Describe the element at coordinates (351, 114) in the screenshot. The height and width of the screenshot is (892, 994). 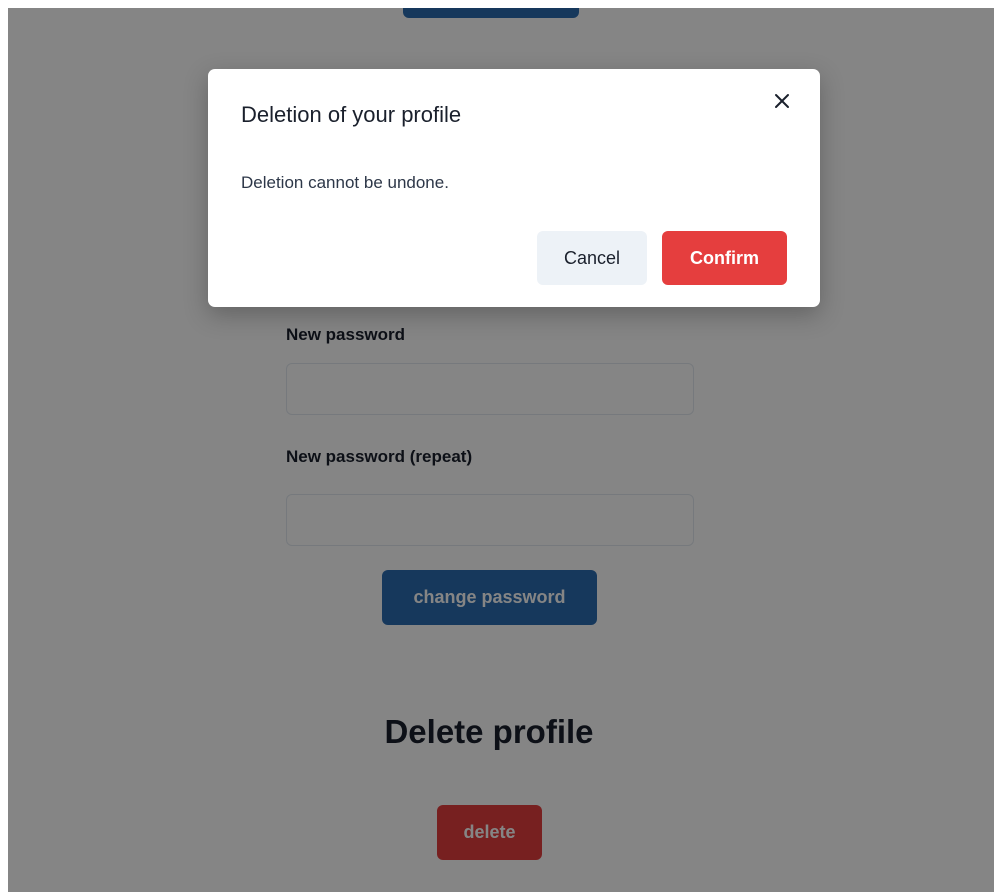
I see `dialog-title: Deletion of your profile` at that location.